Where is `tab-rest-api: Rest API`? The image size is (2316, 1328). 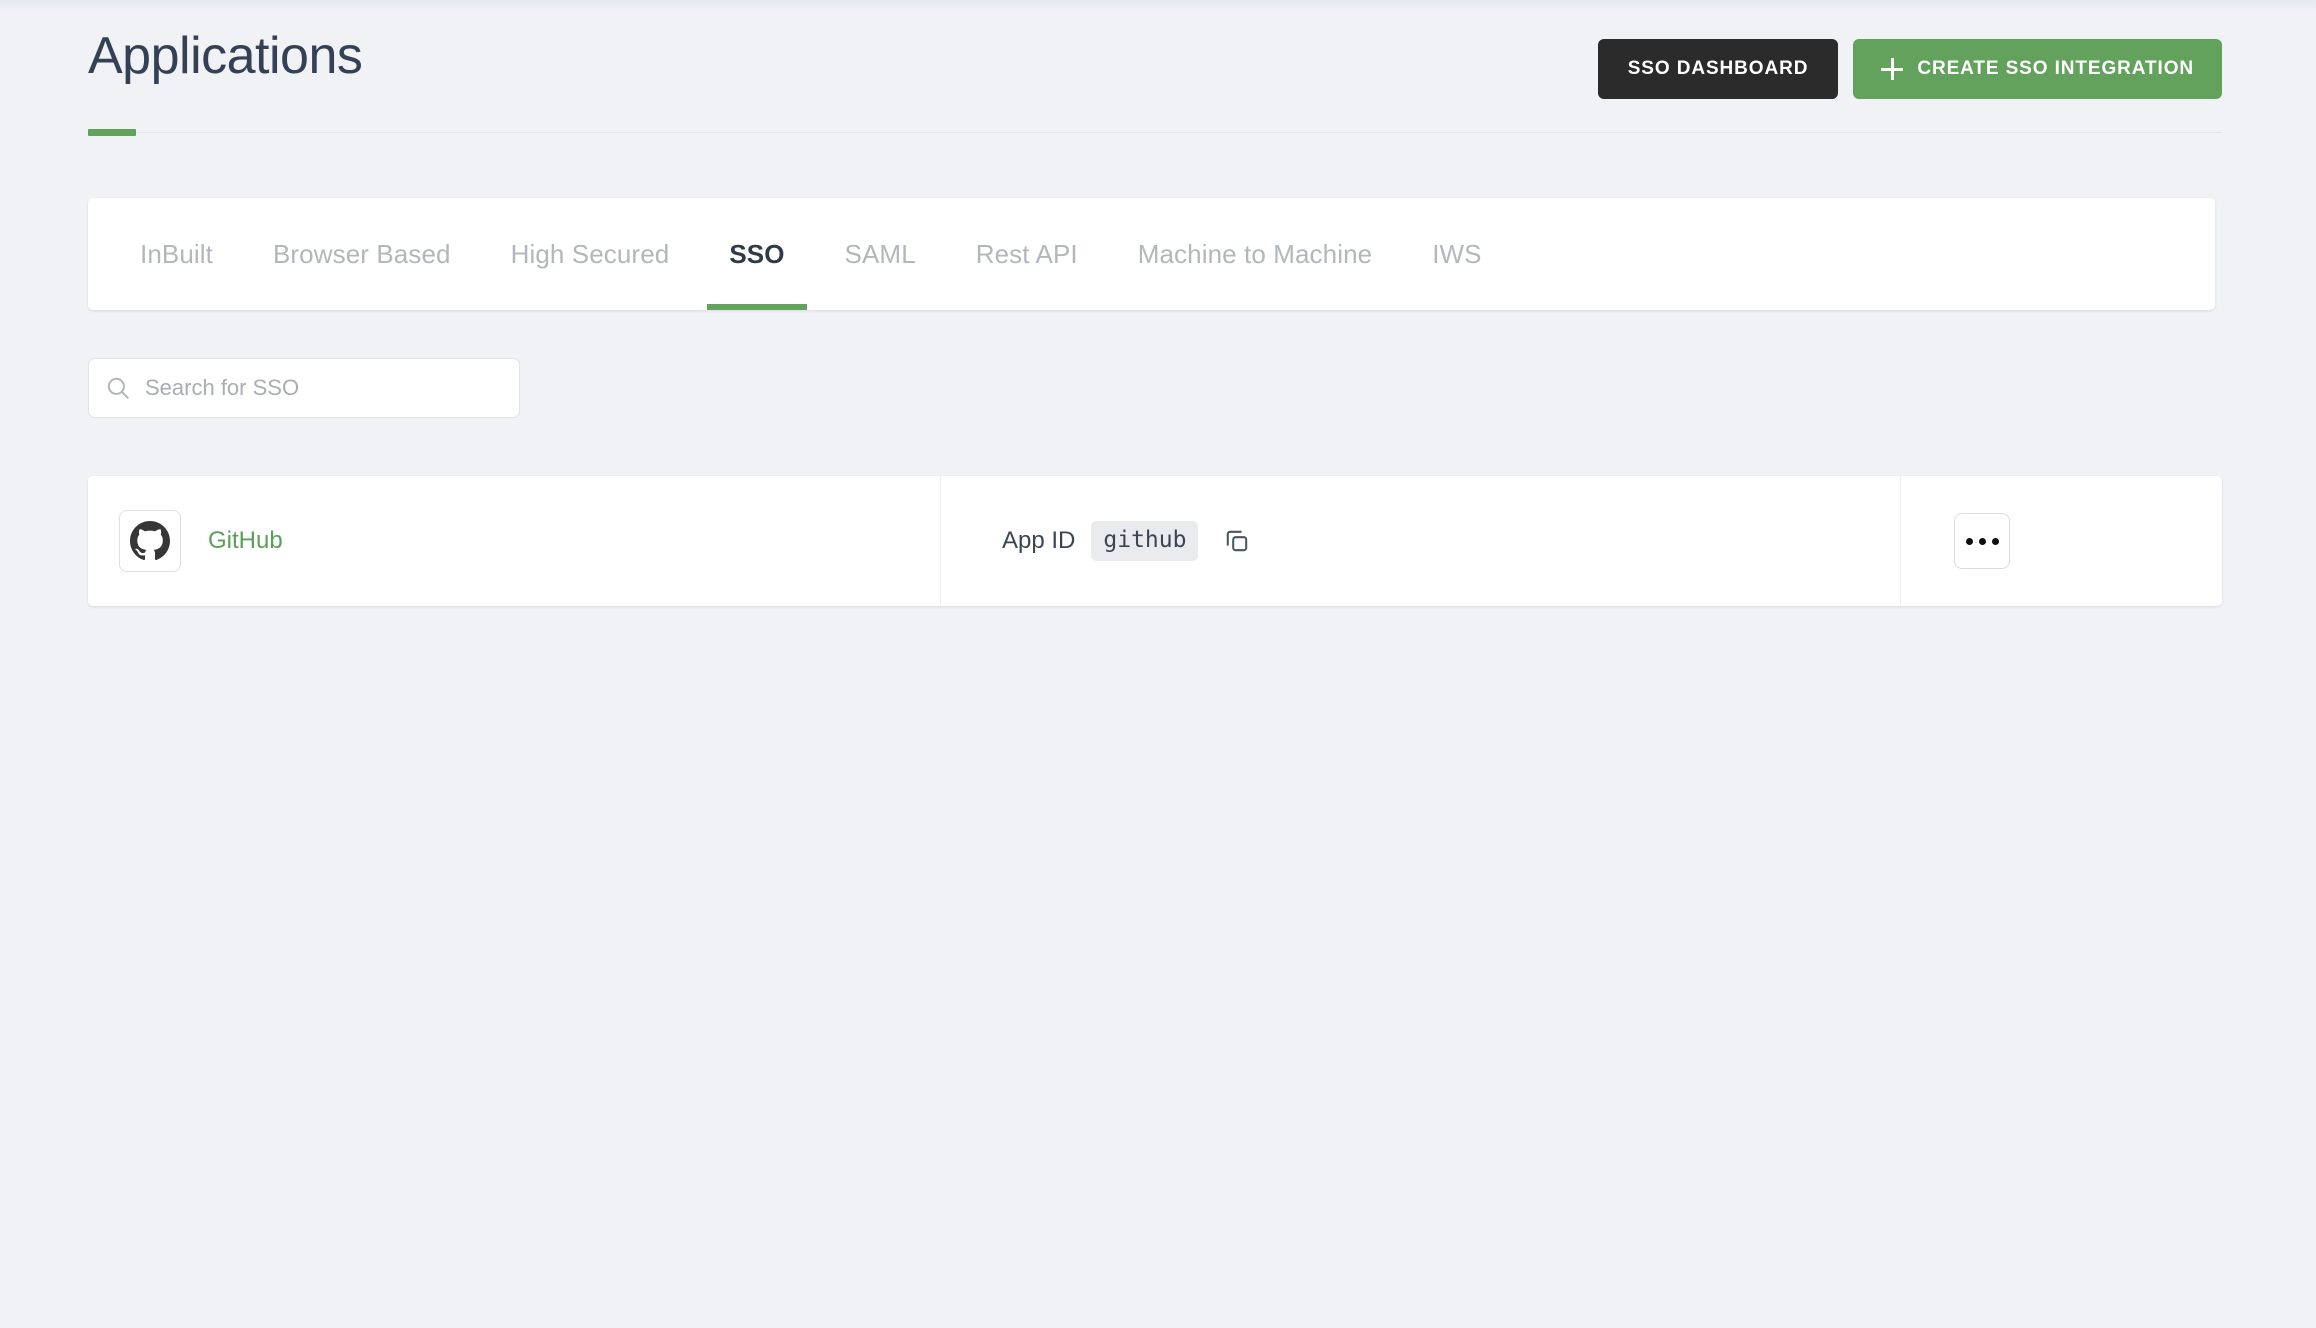 tab-rest-api: Rest API is located at coordinates (1027, 254).